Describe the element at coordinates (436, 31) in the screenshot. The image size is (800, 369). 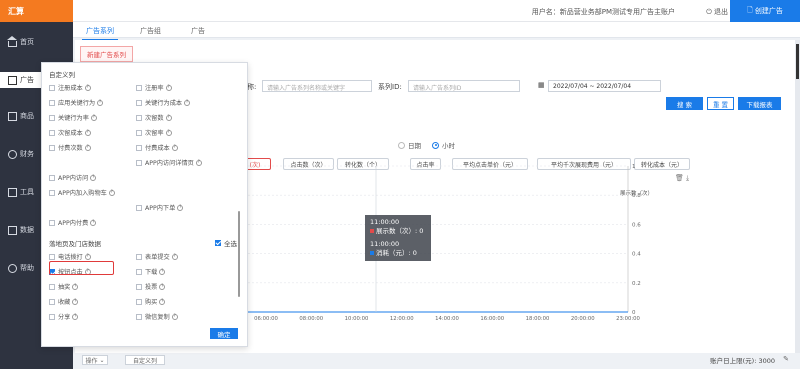
I see `tab-bar: 广告系列 广告组 广告` at that location.